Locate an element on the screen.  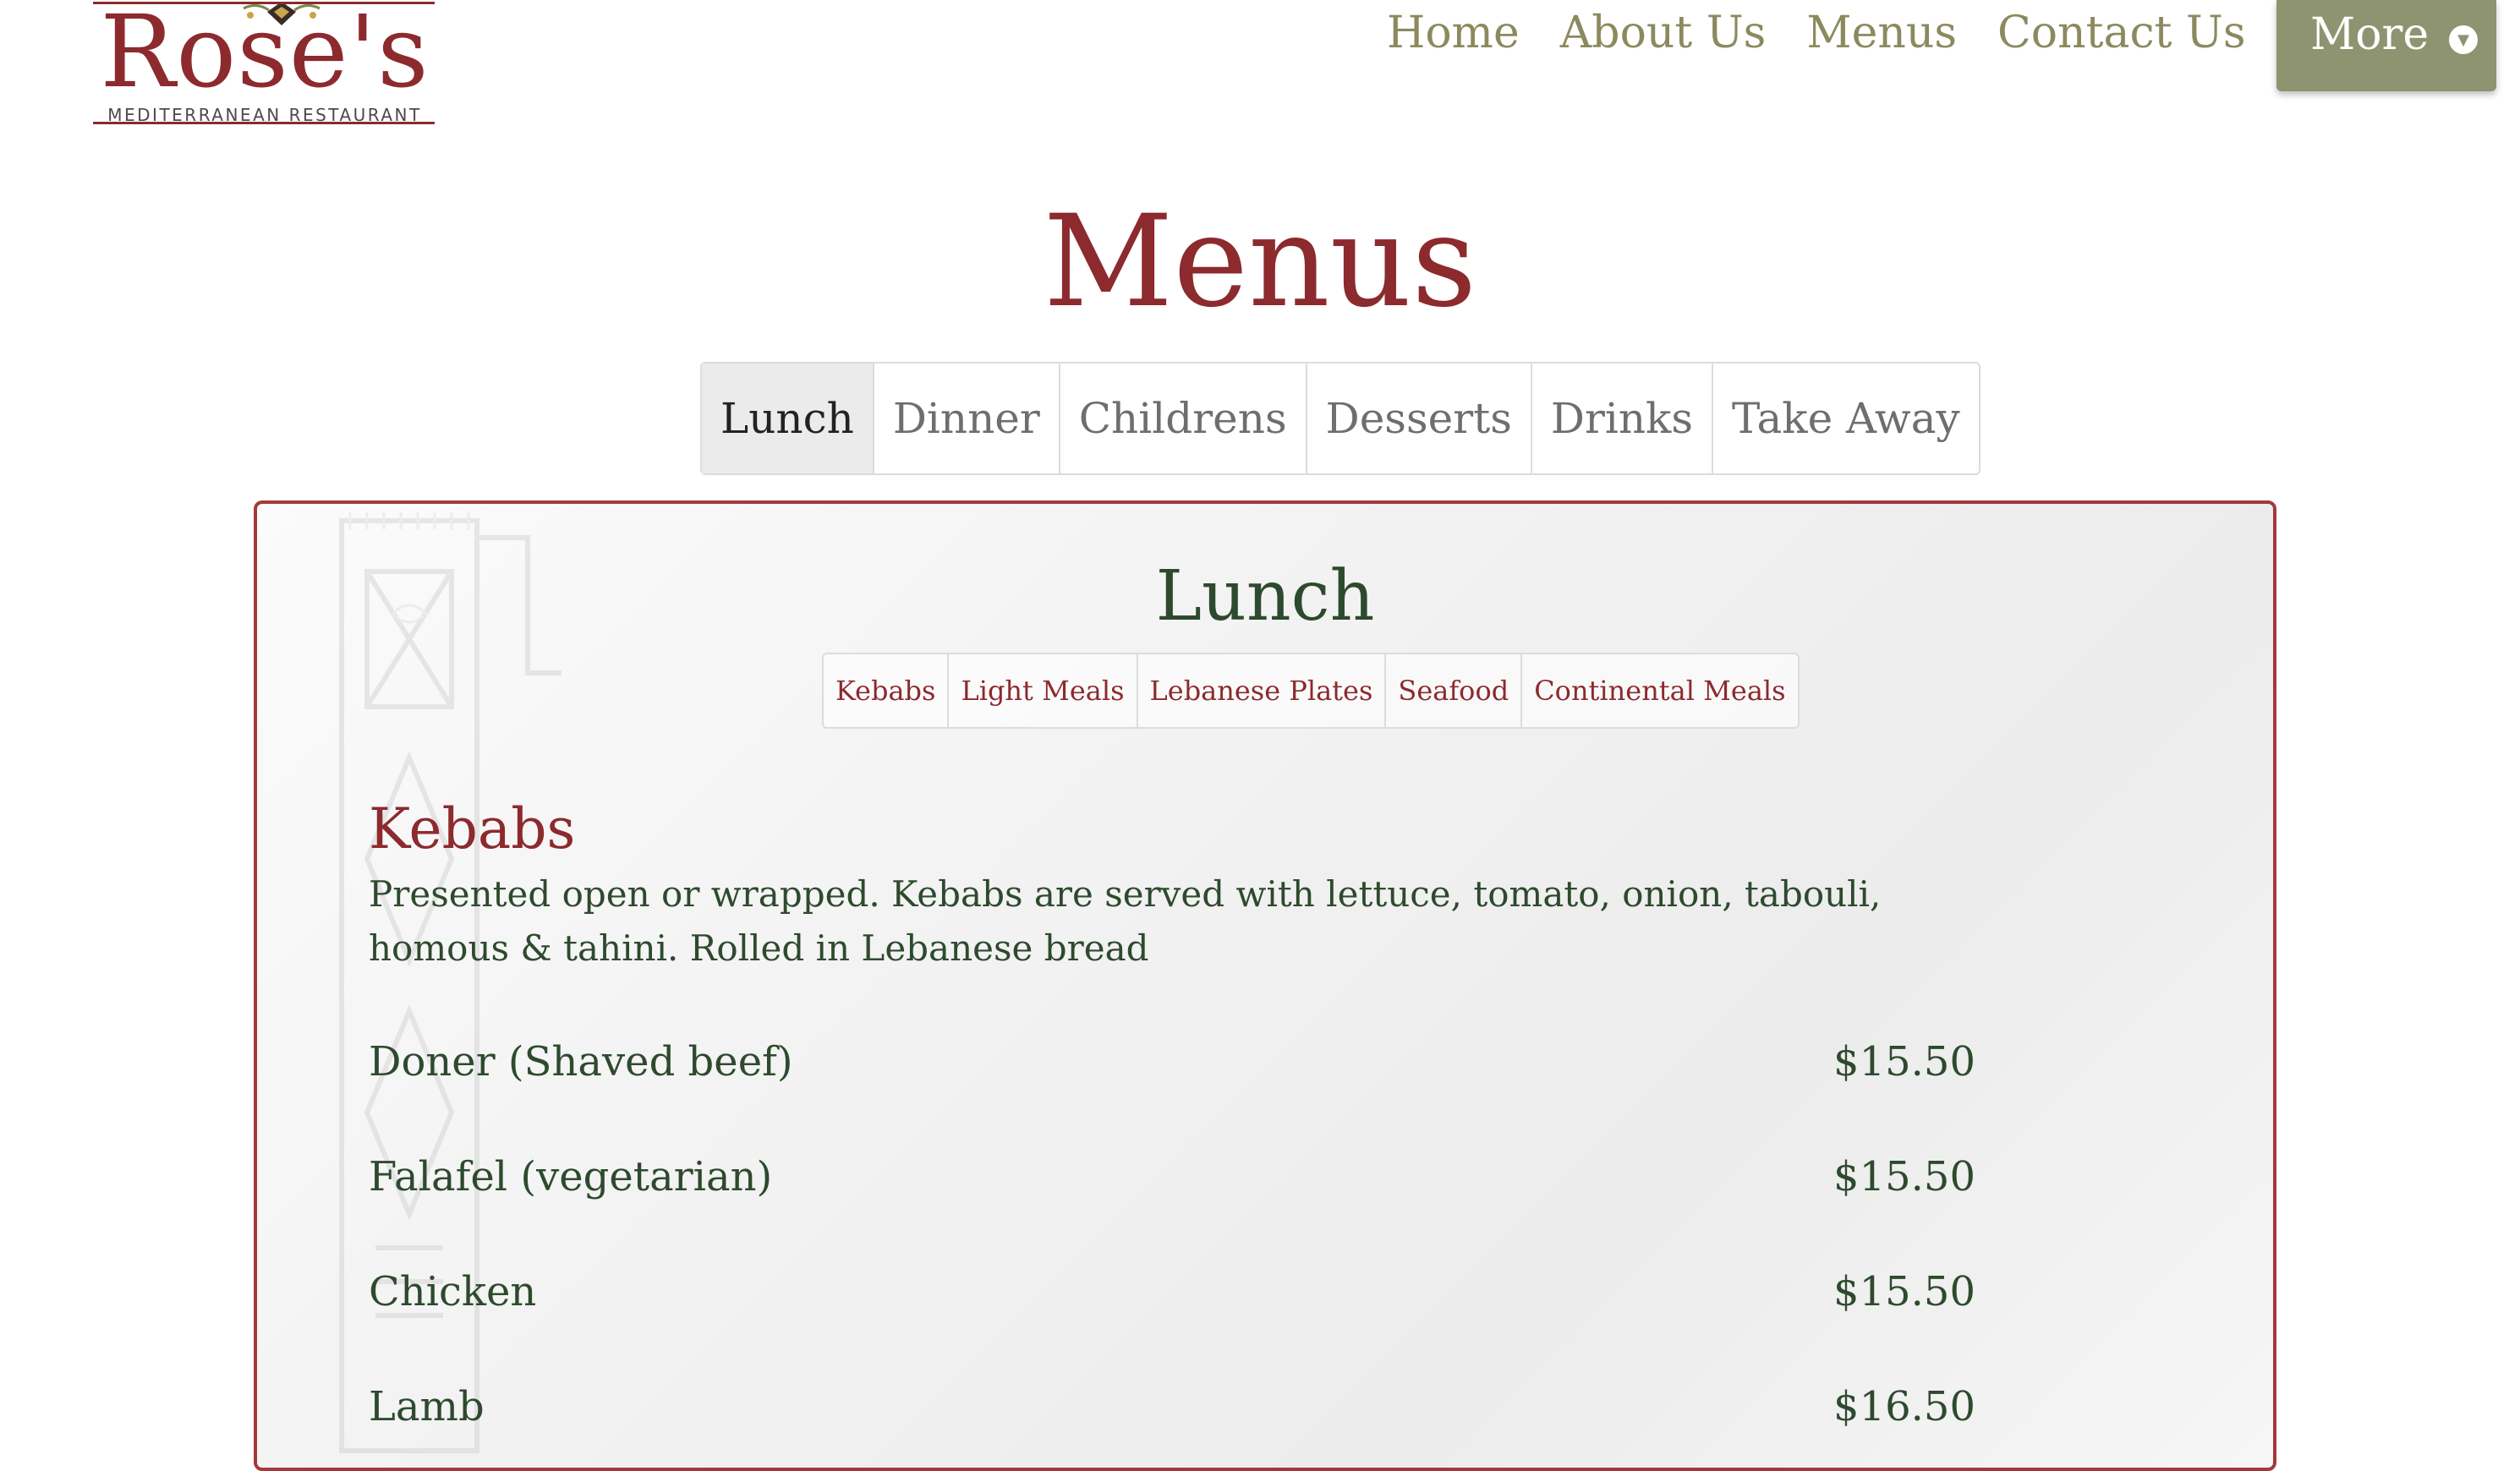
page-title: Menus is located at coordinates (1260, 262).